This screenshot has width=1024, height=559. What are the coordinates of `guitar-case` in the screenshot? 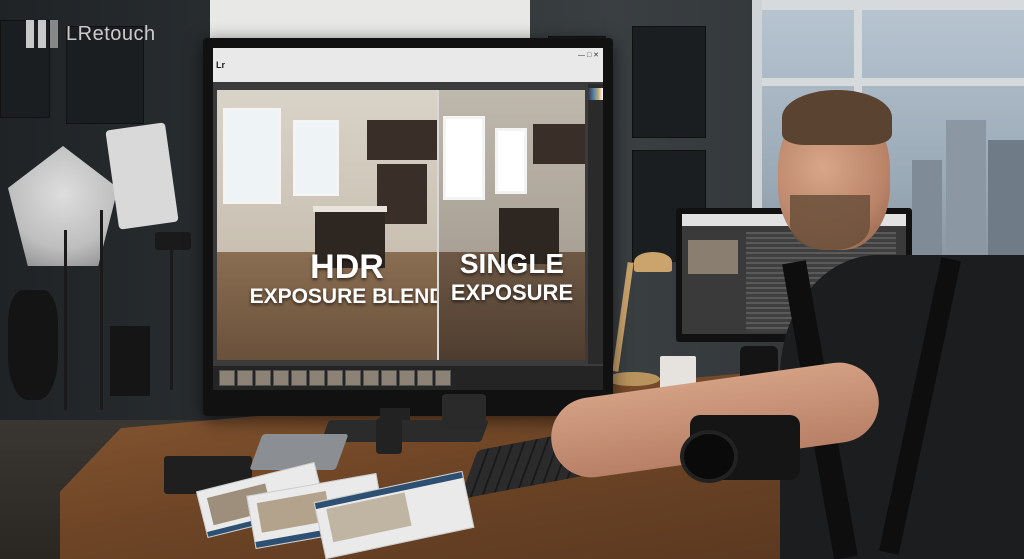 It's located at (33, 345).